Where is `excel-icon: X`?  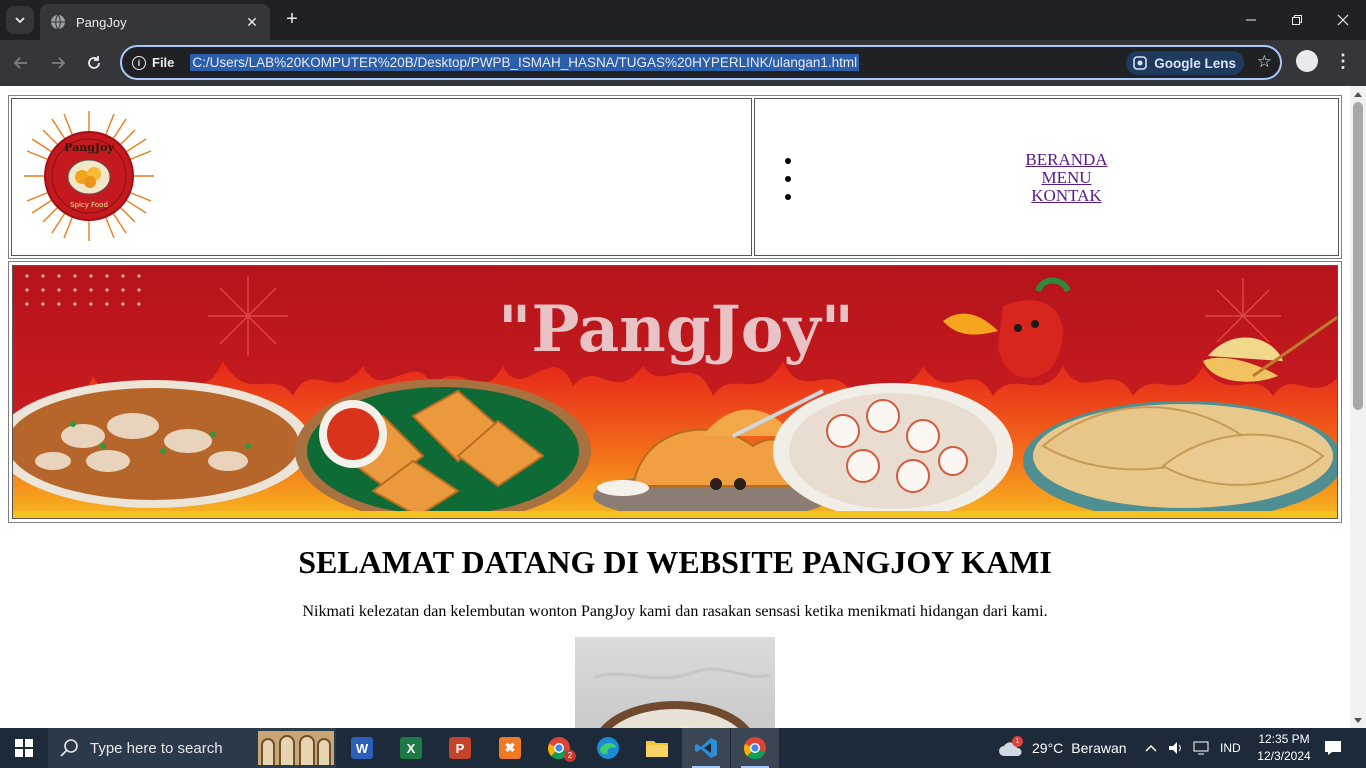 excel-icon: X is located at coordinates (411, 748).